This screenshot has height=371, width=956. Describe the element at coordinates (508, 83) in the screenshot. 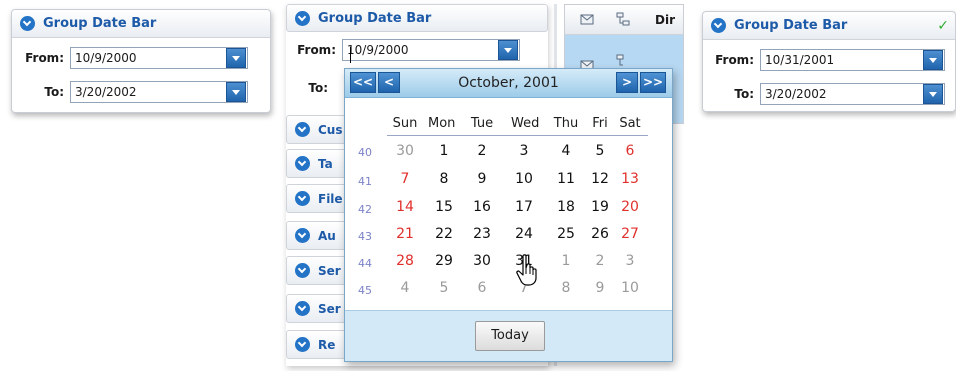

I see `calendar-header: << < October, 2001 > >>` at that location.